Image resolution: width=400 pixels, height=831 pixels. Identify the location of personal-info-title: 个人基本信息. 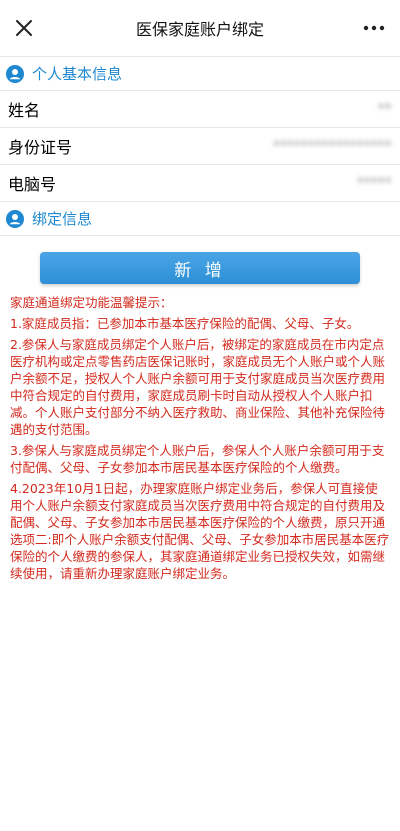
(77, 74).